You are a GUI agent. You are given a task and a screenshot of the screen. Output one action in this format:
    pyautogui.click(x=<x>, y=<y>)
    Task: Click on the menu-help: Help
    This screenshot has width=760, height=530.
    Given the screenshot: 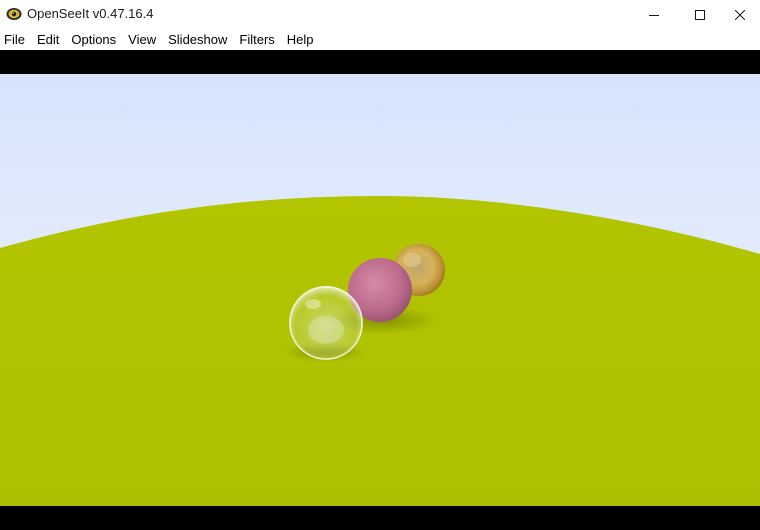 What is the action you would take?
    pyautogui.click(x=301, y=39)
    